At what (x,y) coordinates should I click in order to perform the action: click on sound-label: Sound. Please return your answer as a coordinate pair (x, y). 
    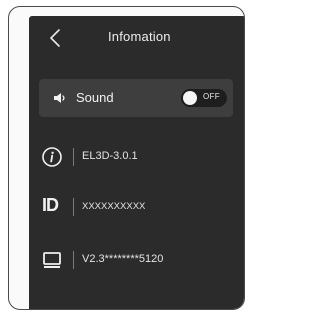
    Looking at the image, I should click on (95, 97).